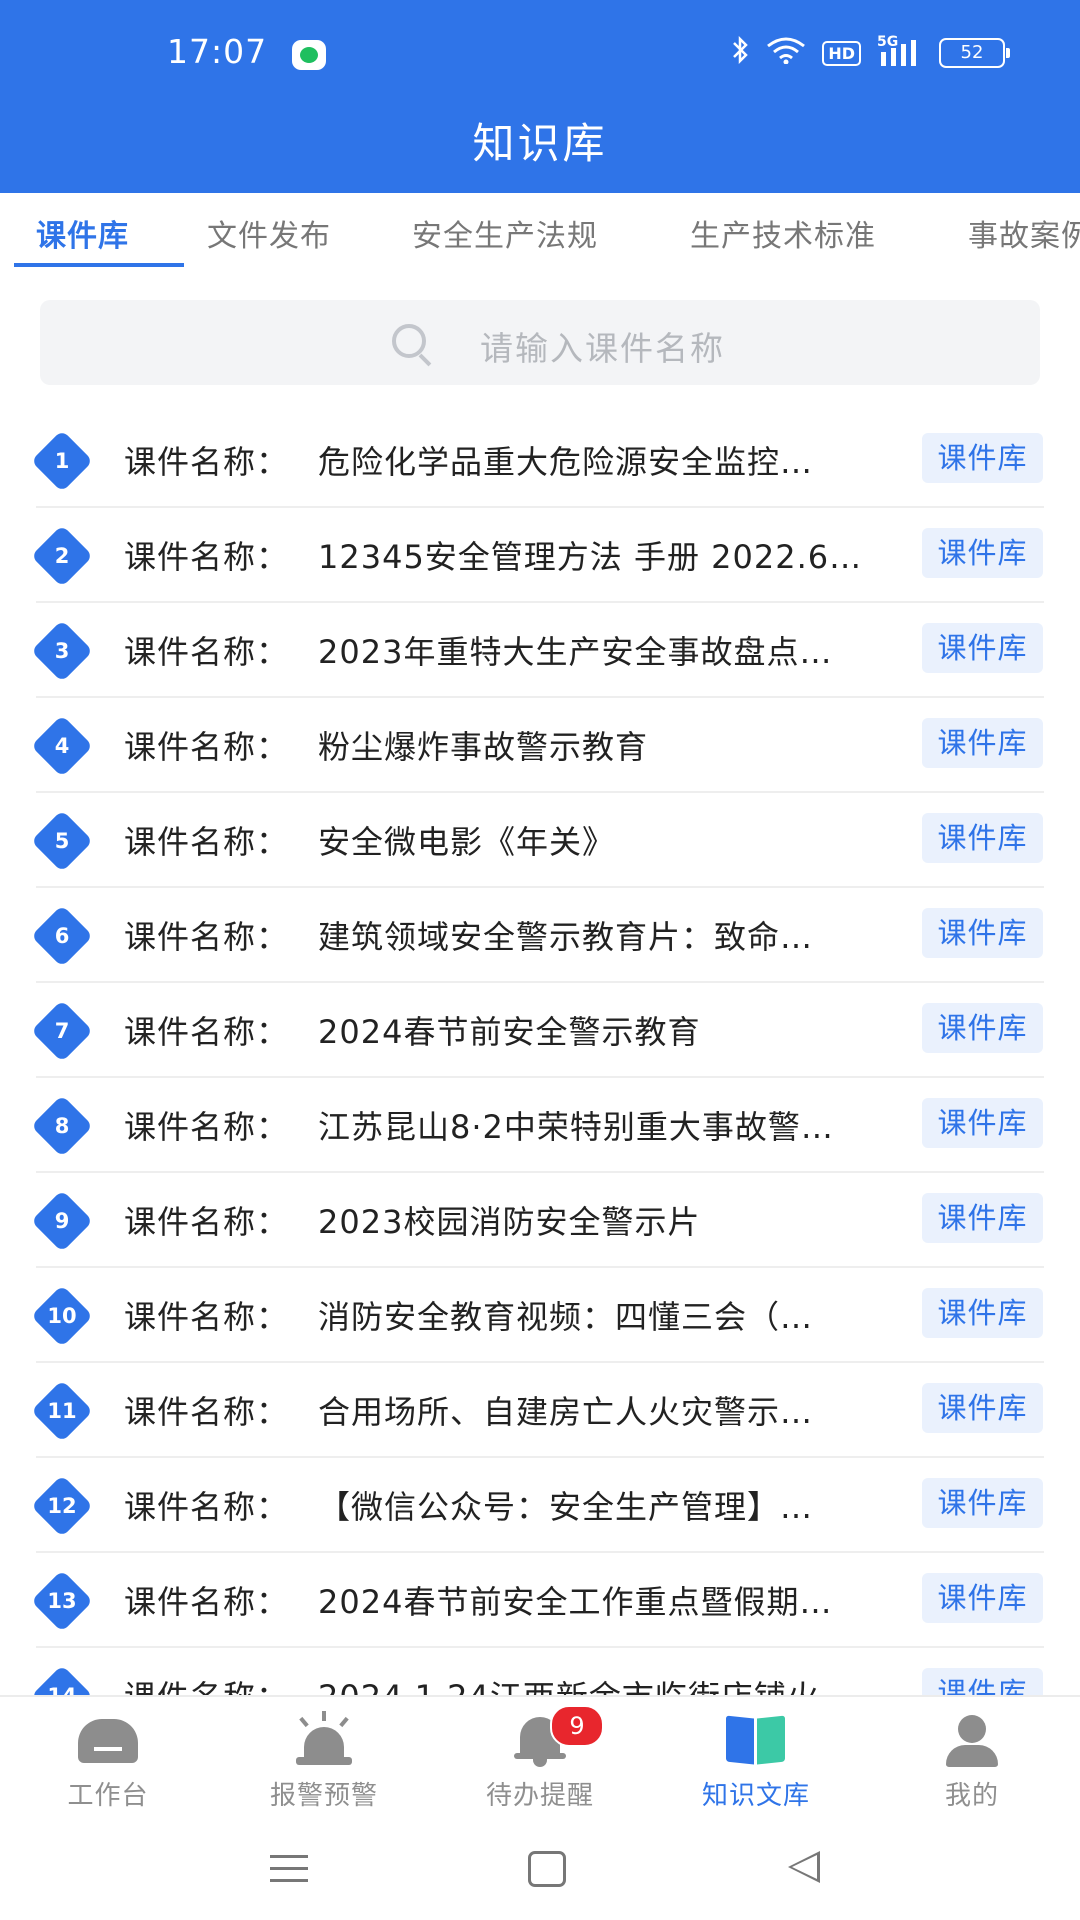 This screenshot has height=1920, width=1080. What do you see at coordinates (540, 1410) in the screenshot?
I see `list-item: 11 课件名称： 合用场所、自建房亡人火灾警示… 课件库` at bounding box center [540, 1410].